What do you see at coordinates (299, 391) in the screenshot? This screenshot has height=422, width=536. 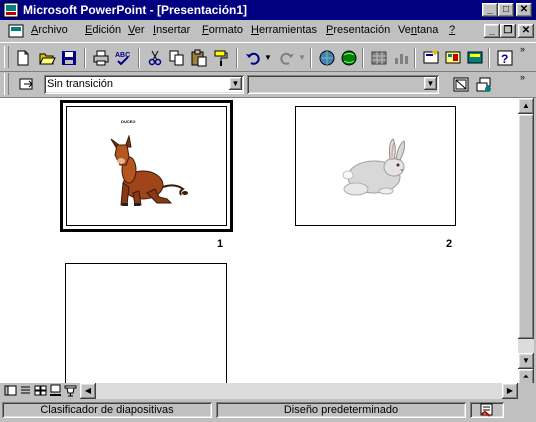 I see `horizontal-scrollbar: ◀ ▶` at bounding box center [299, 391].